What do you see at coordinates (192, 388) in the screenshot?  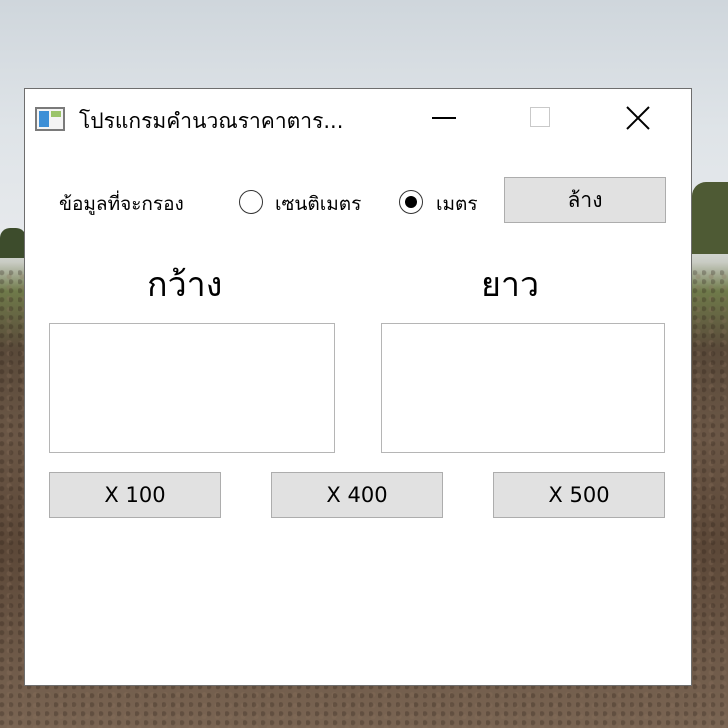 I see `width-input` at bounding box center [192, 388].